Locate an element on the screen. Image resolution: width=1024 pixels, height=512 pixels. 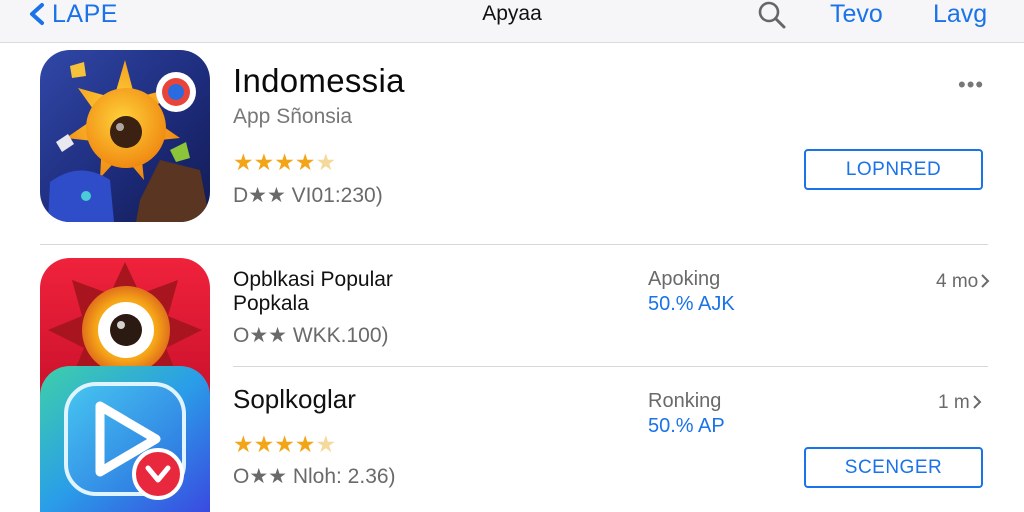
back-label: LAPE is located at coordinates (85, 14).